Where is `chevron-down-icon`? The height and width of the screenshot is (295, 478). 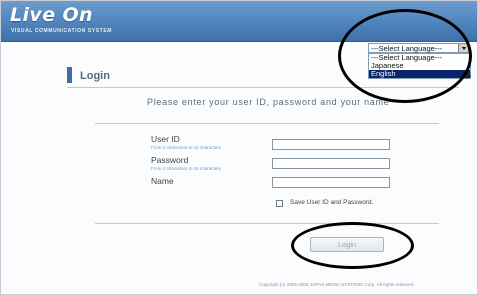 chevron-down-icon is located at coordinates (463, 48).